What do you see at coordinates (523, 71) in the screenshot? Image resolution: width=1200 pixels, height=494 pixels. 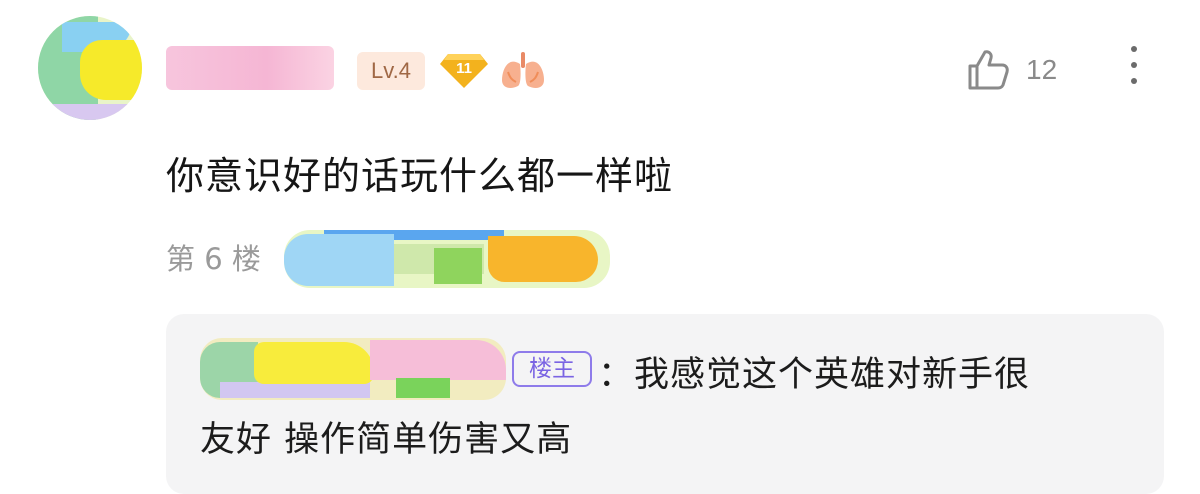 I see `lungs-icon` at bounding box center [523, 71].